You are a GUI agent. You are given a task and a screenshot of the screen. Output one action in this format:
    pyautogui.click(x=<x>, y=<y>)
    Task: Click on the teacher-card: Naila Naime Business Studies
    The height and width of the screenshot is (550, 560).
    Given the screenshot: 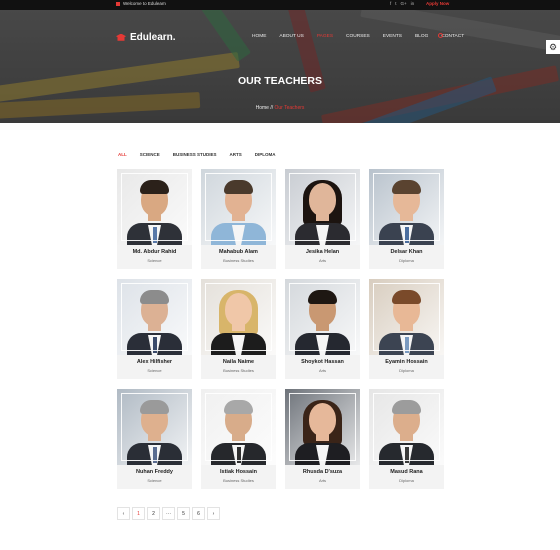 What is the action you would take?
    pyautogui.click(x=238, y=329)
    